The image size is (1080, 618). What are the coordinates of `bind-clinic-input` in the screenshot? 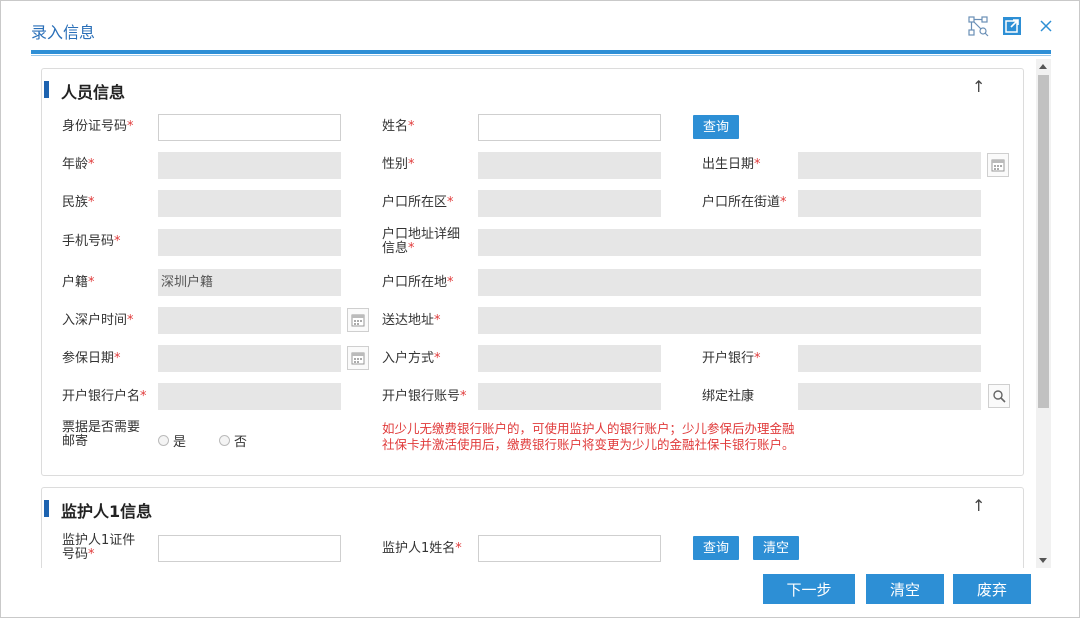 It's located at (889, 396).